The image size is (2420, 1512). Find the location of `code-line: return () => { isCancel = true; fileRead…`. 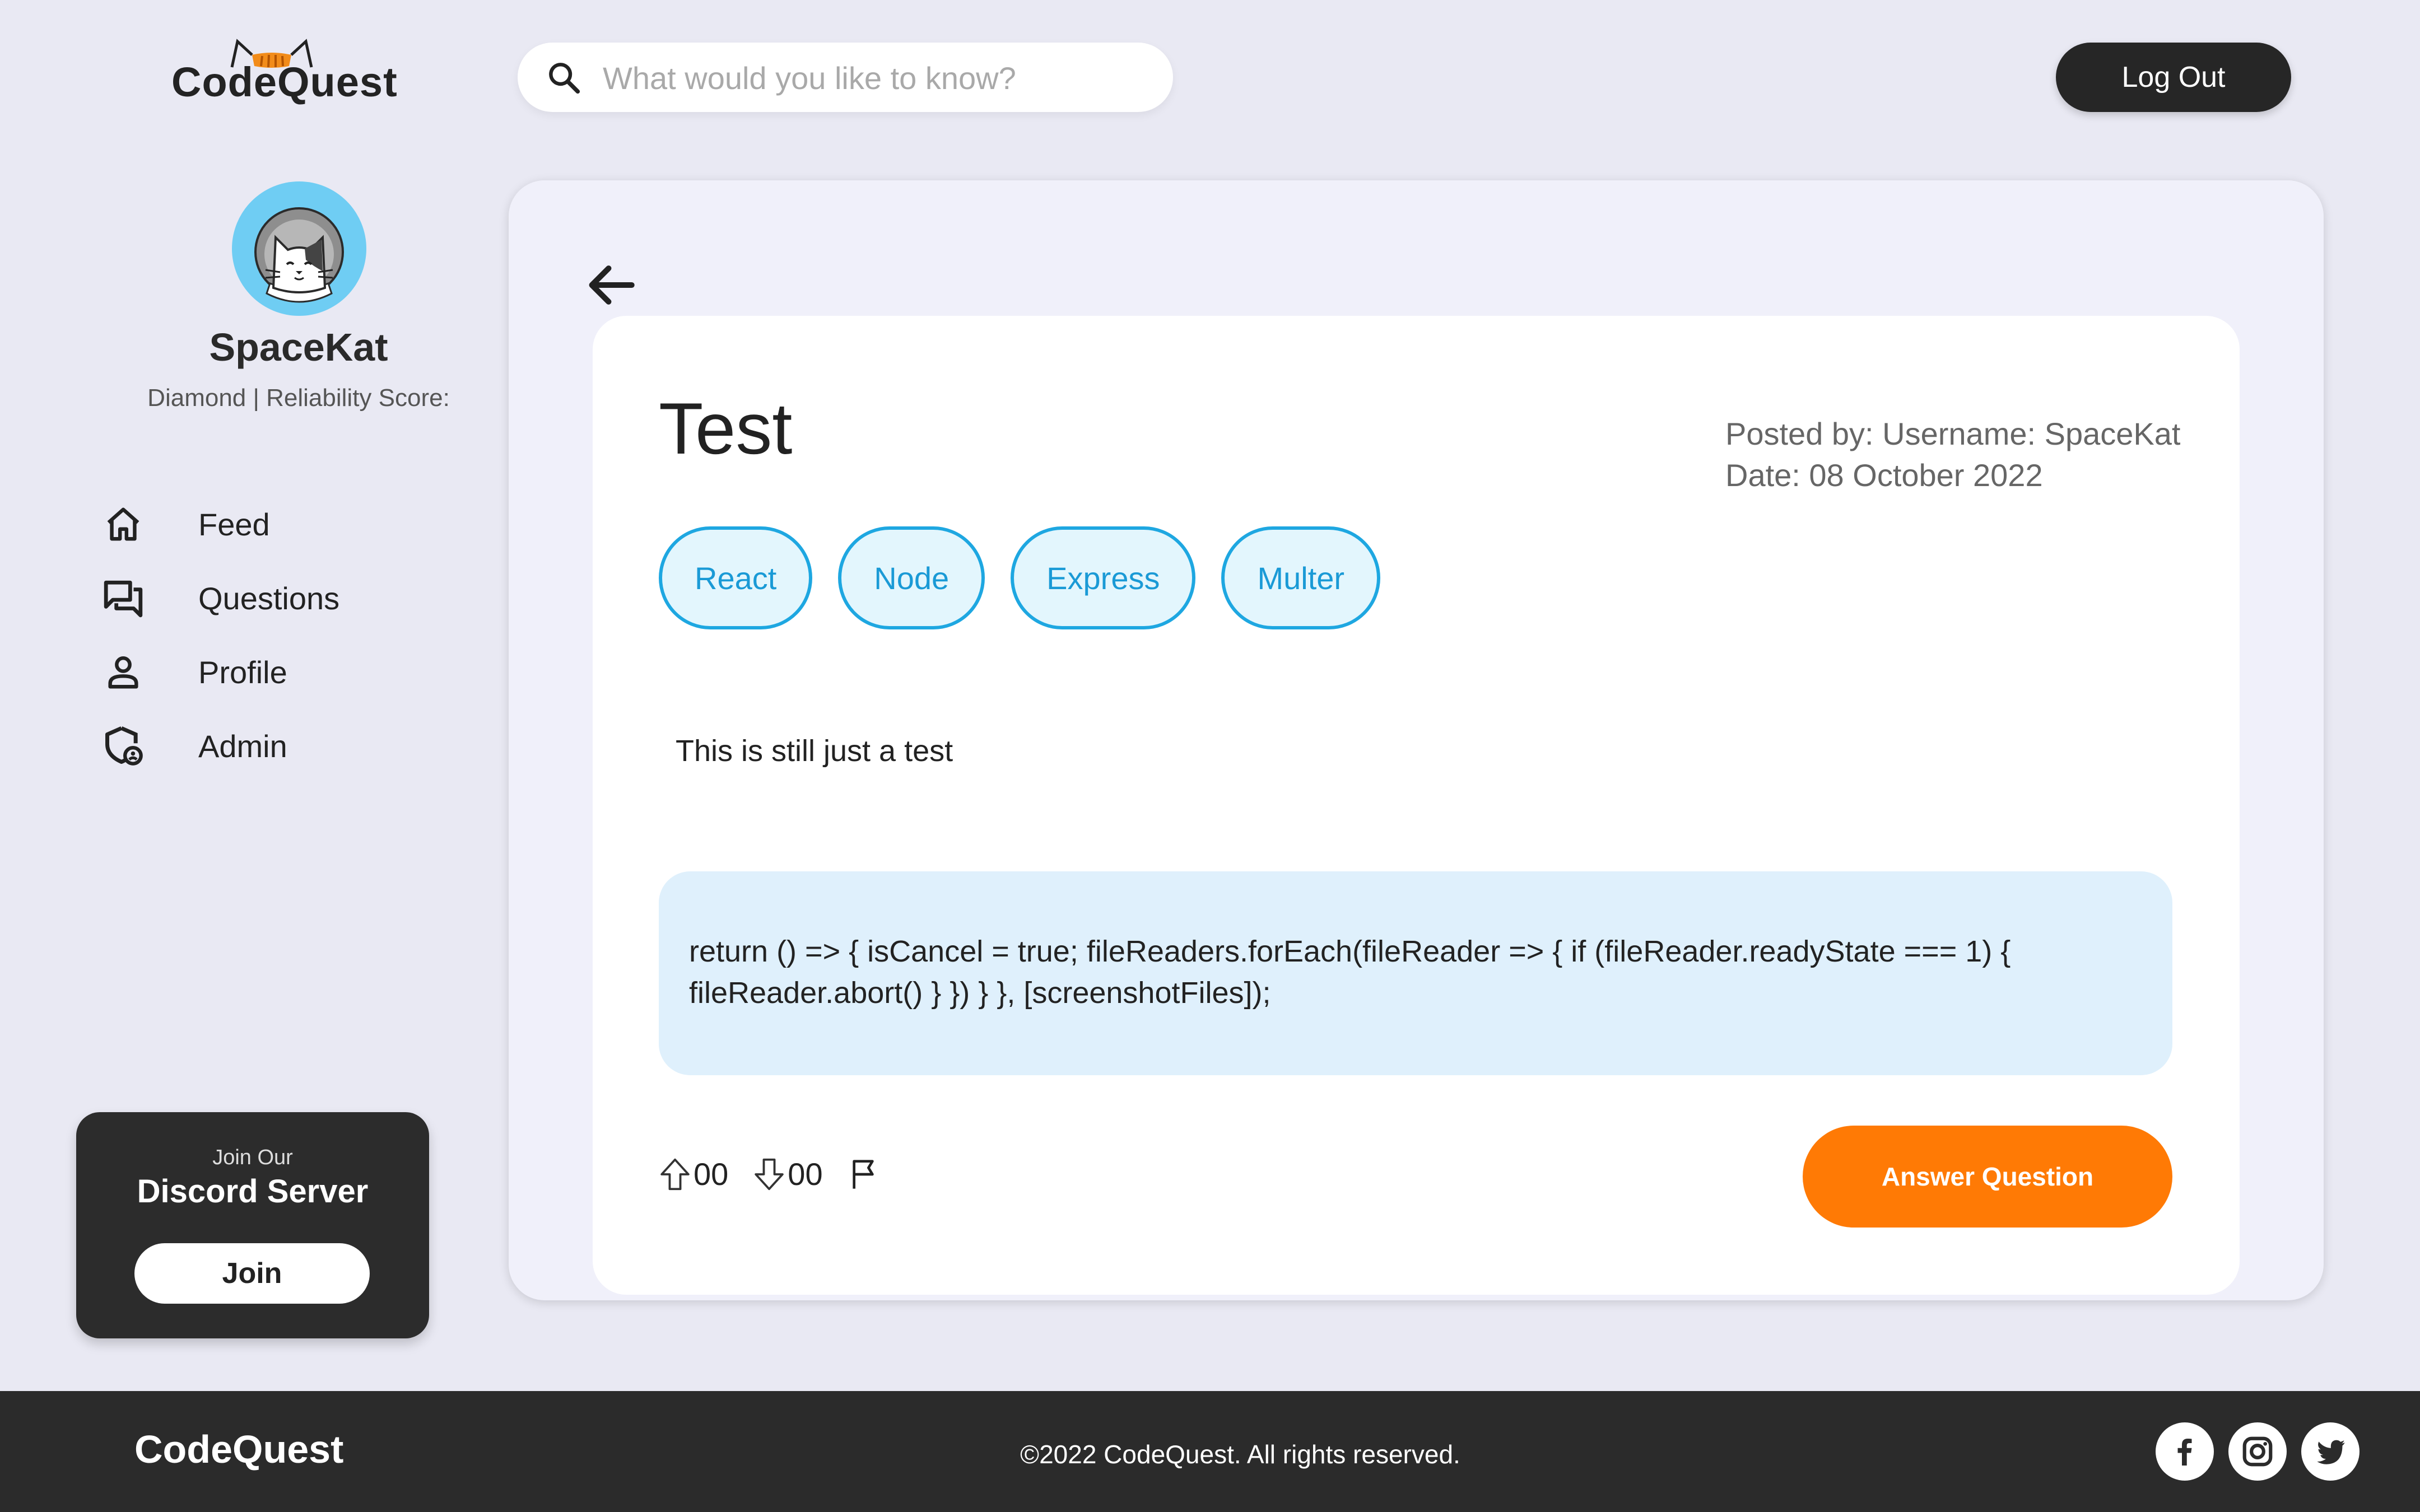

code-line: return () => { isCancel = true; fileRead… is located at coordinates (1350, 952).